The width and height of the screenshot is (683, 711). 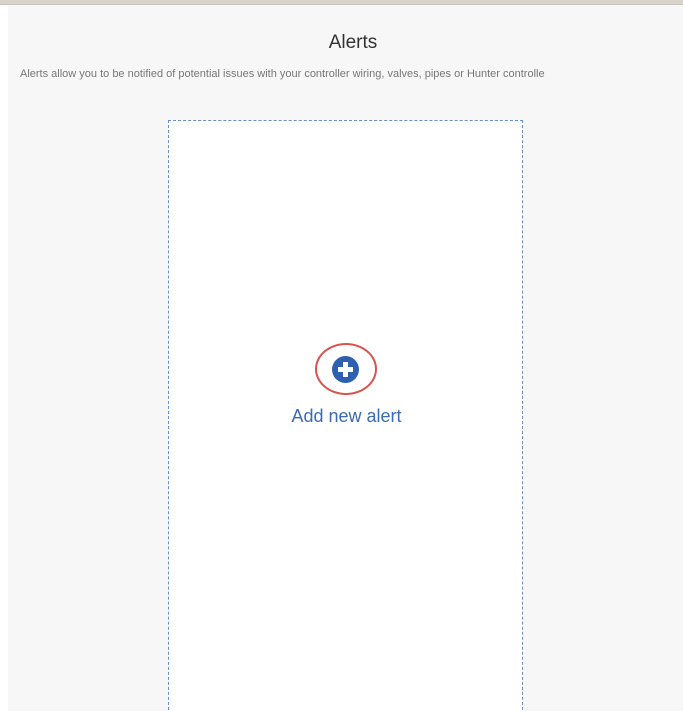 I want to click on left-gutter, so click(x=4, y=358).